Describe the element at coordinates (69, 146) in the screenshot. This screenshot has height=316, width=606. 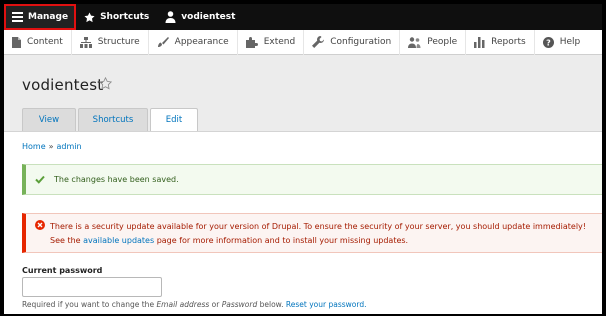
I see `breadcrumb-current-link: admin` at that location.